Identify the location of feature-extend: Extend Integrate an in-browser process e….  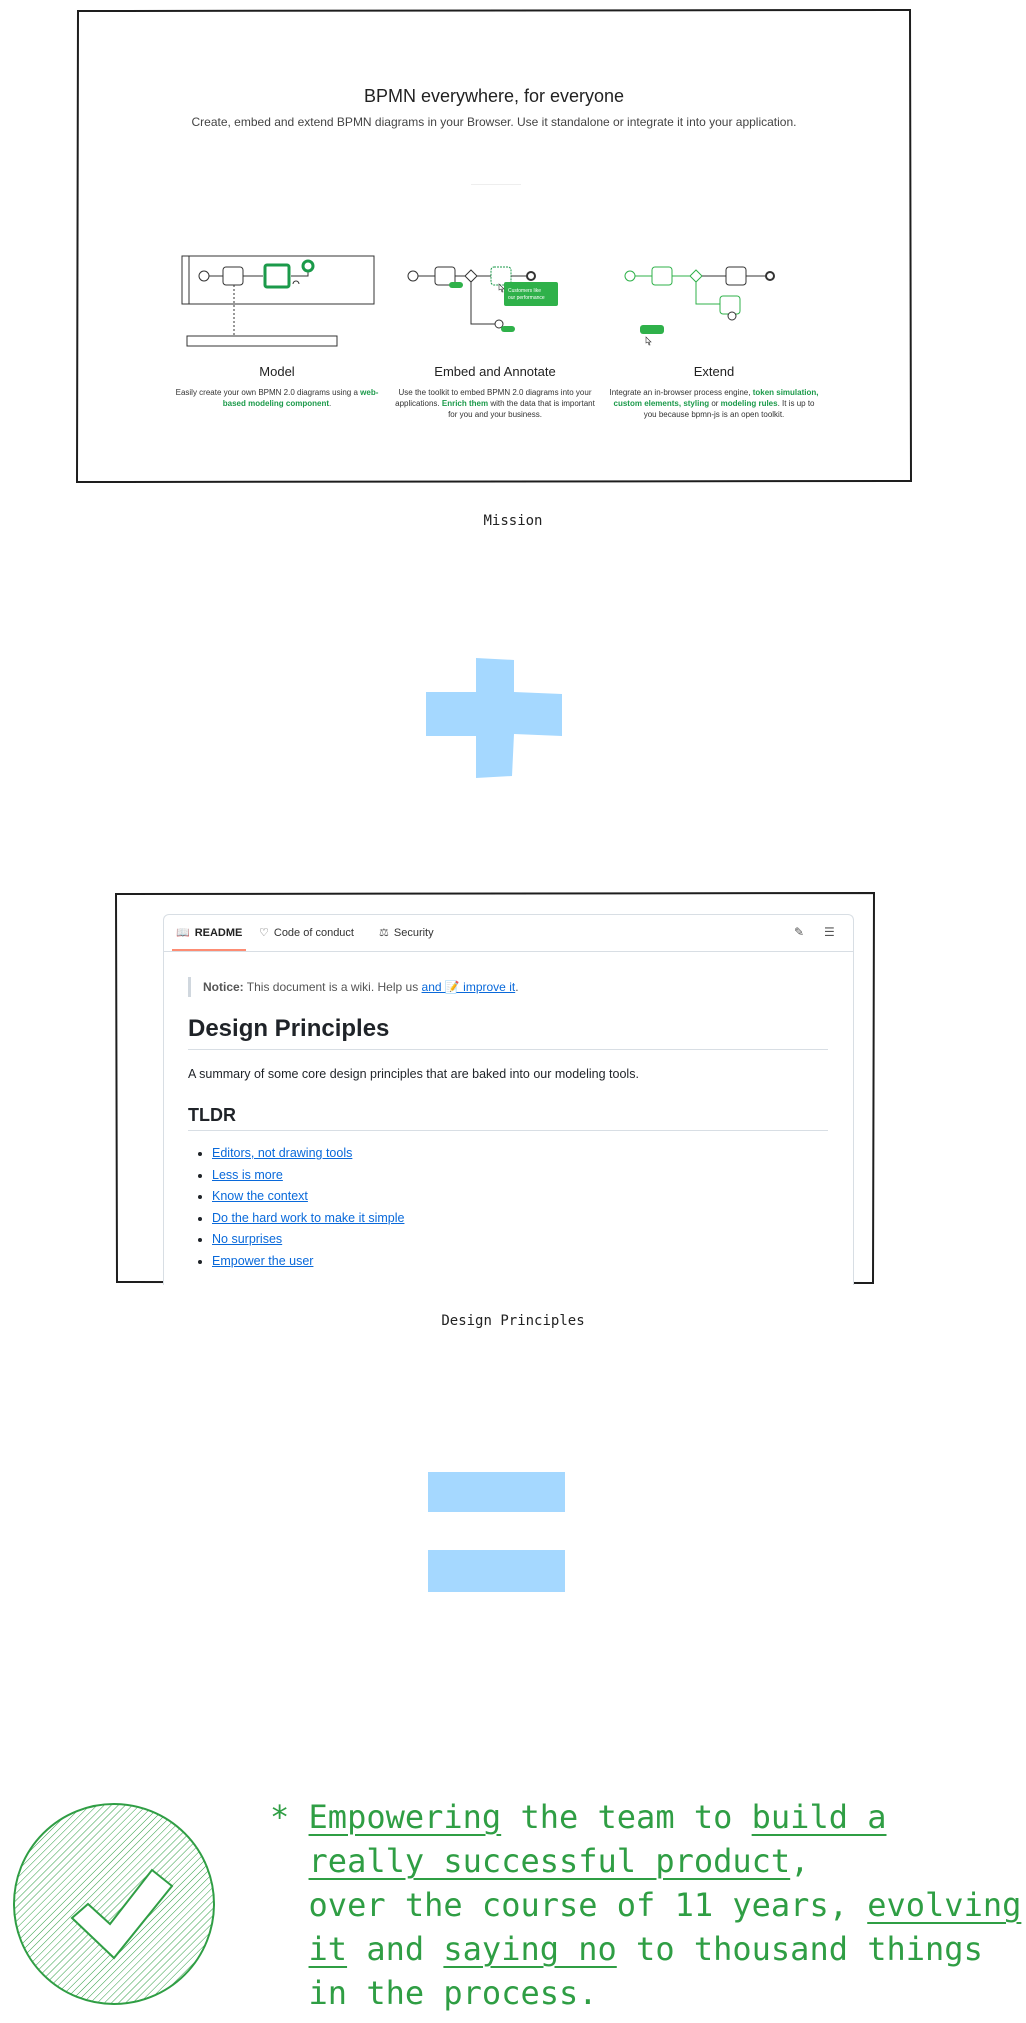
(714, 392).